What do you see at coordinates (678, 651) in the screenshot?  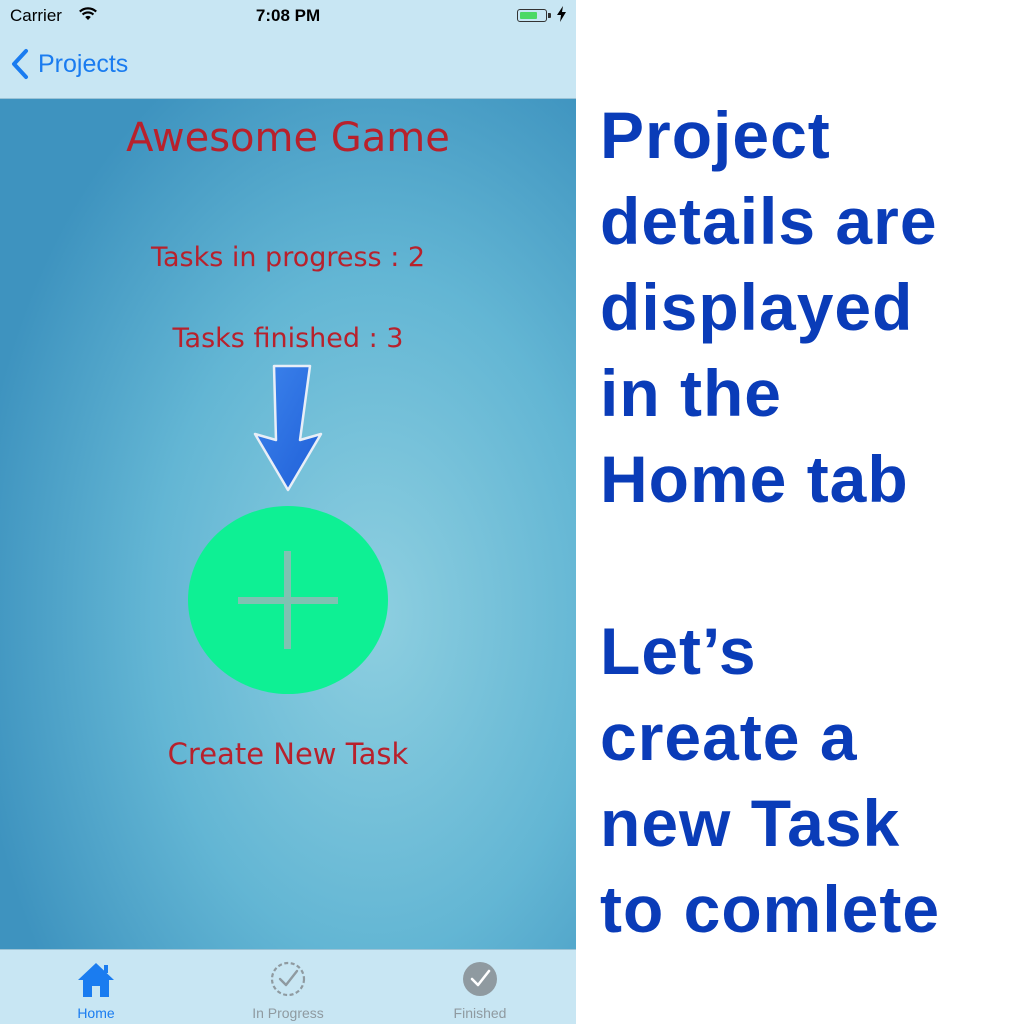 I see `caption-line: Let’s` at bounding box center [678, 651].